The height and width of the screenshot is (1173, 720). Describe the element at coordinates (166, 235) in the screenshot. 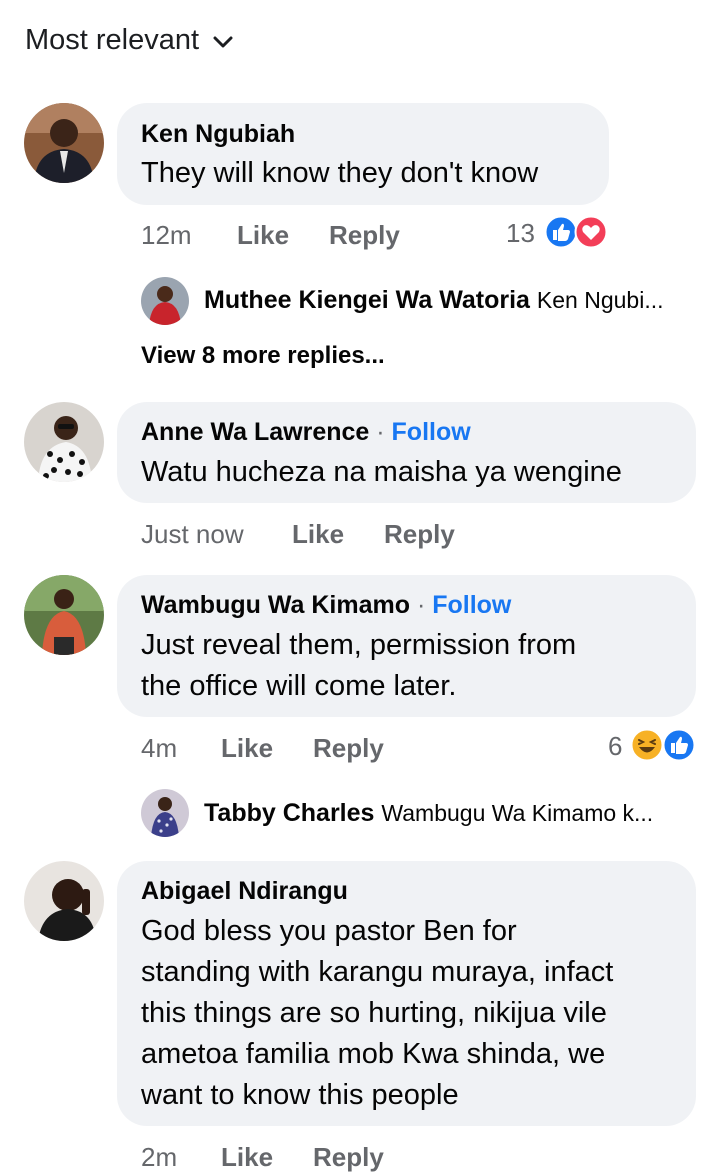

I see `comment-time: 12m` at that location.